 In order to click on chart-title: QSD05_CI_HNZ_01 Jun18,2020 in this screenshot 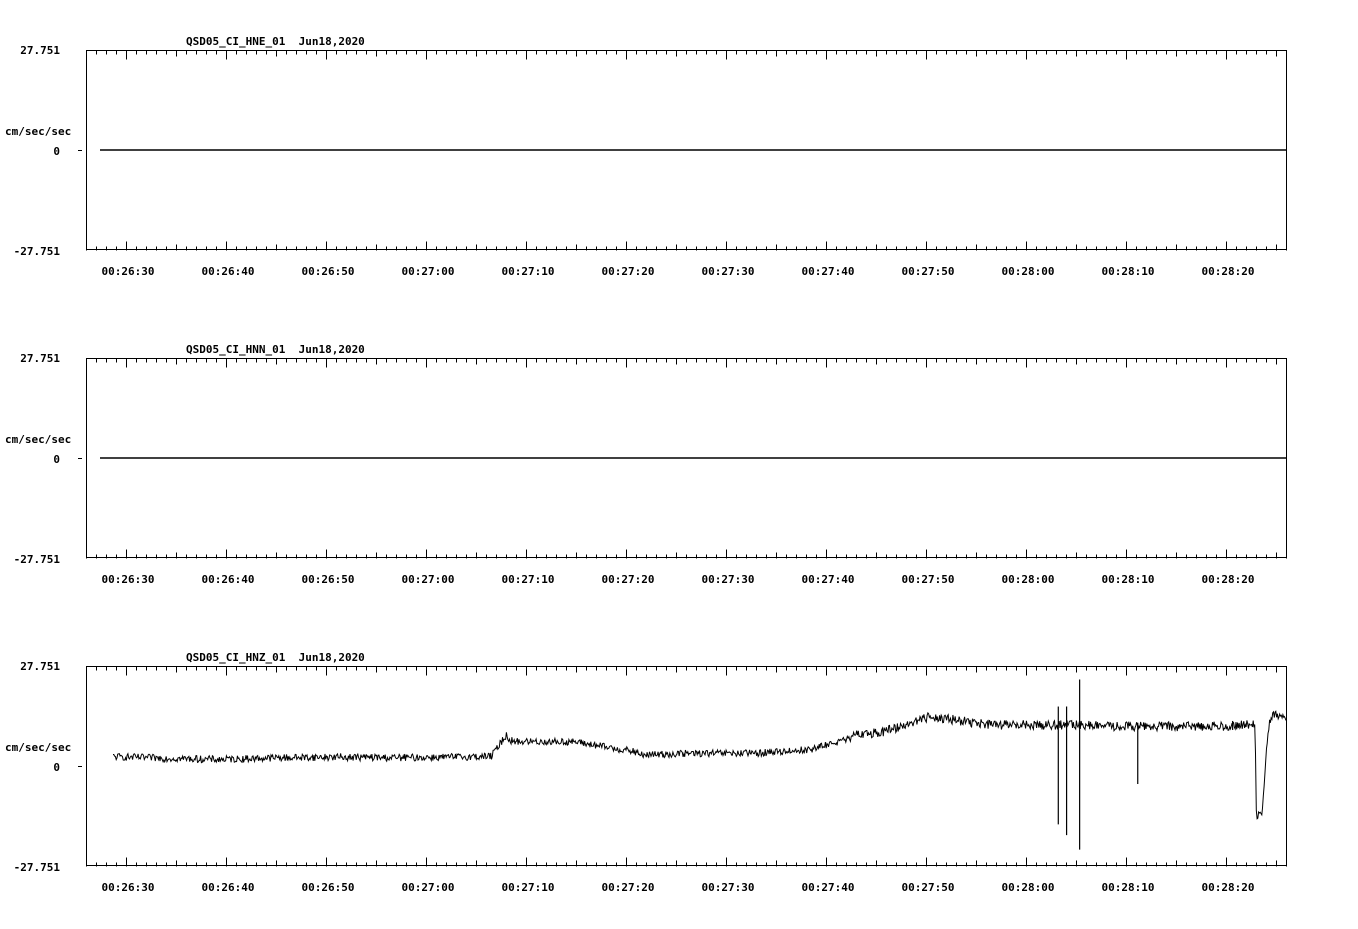, I will do `click(275, 657)`.